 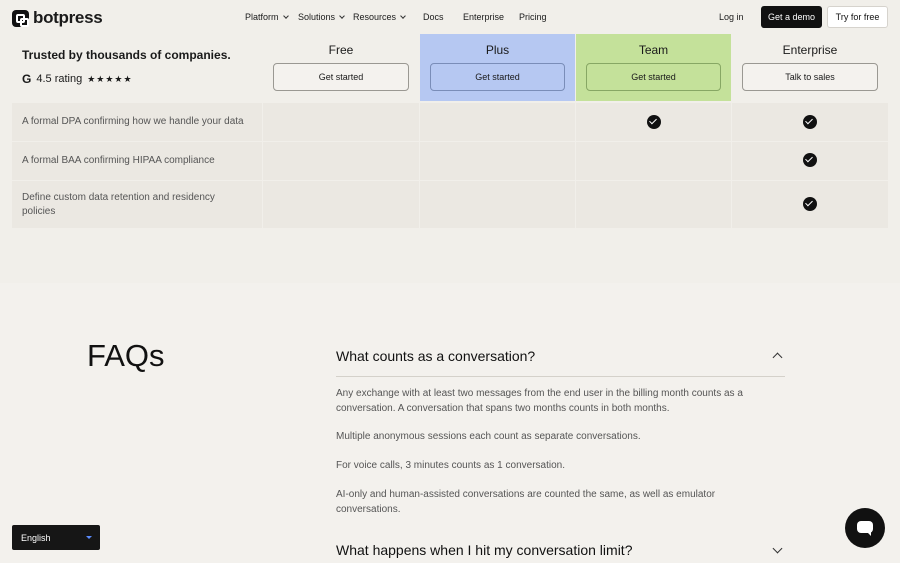 What do you see at coordinates (560, 376) in the screenshot?
I see `divider` at bounding box center [560, 376].